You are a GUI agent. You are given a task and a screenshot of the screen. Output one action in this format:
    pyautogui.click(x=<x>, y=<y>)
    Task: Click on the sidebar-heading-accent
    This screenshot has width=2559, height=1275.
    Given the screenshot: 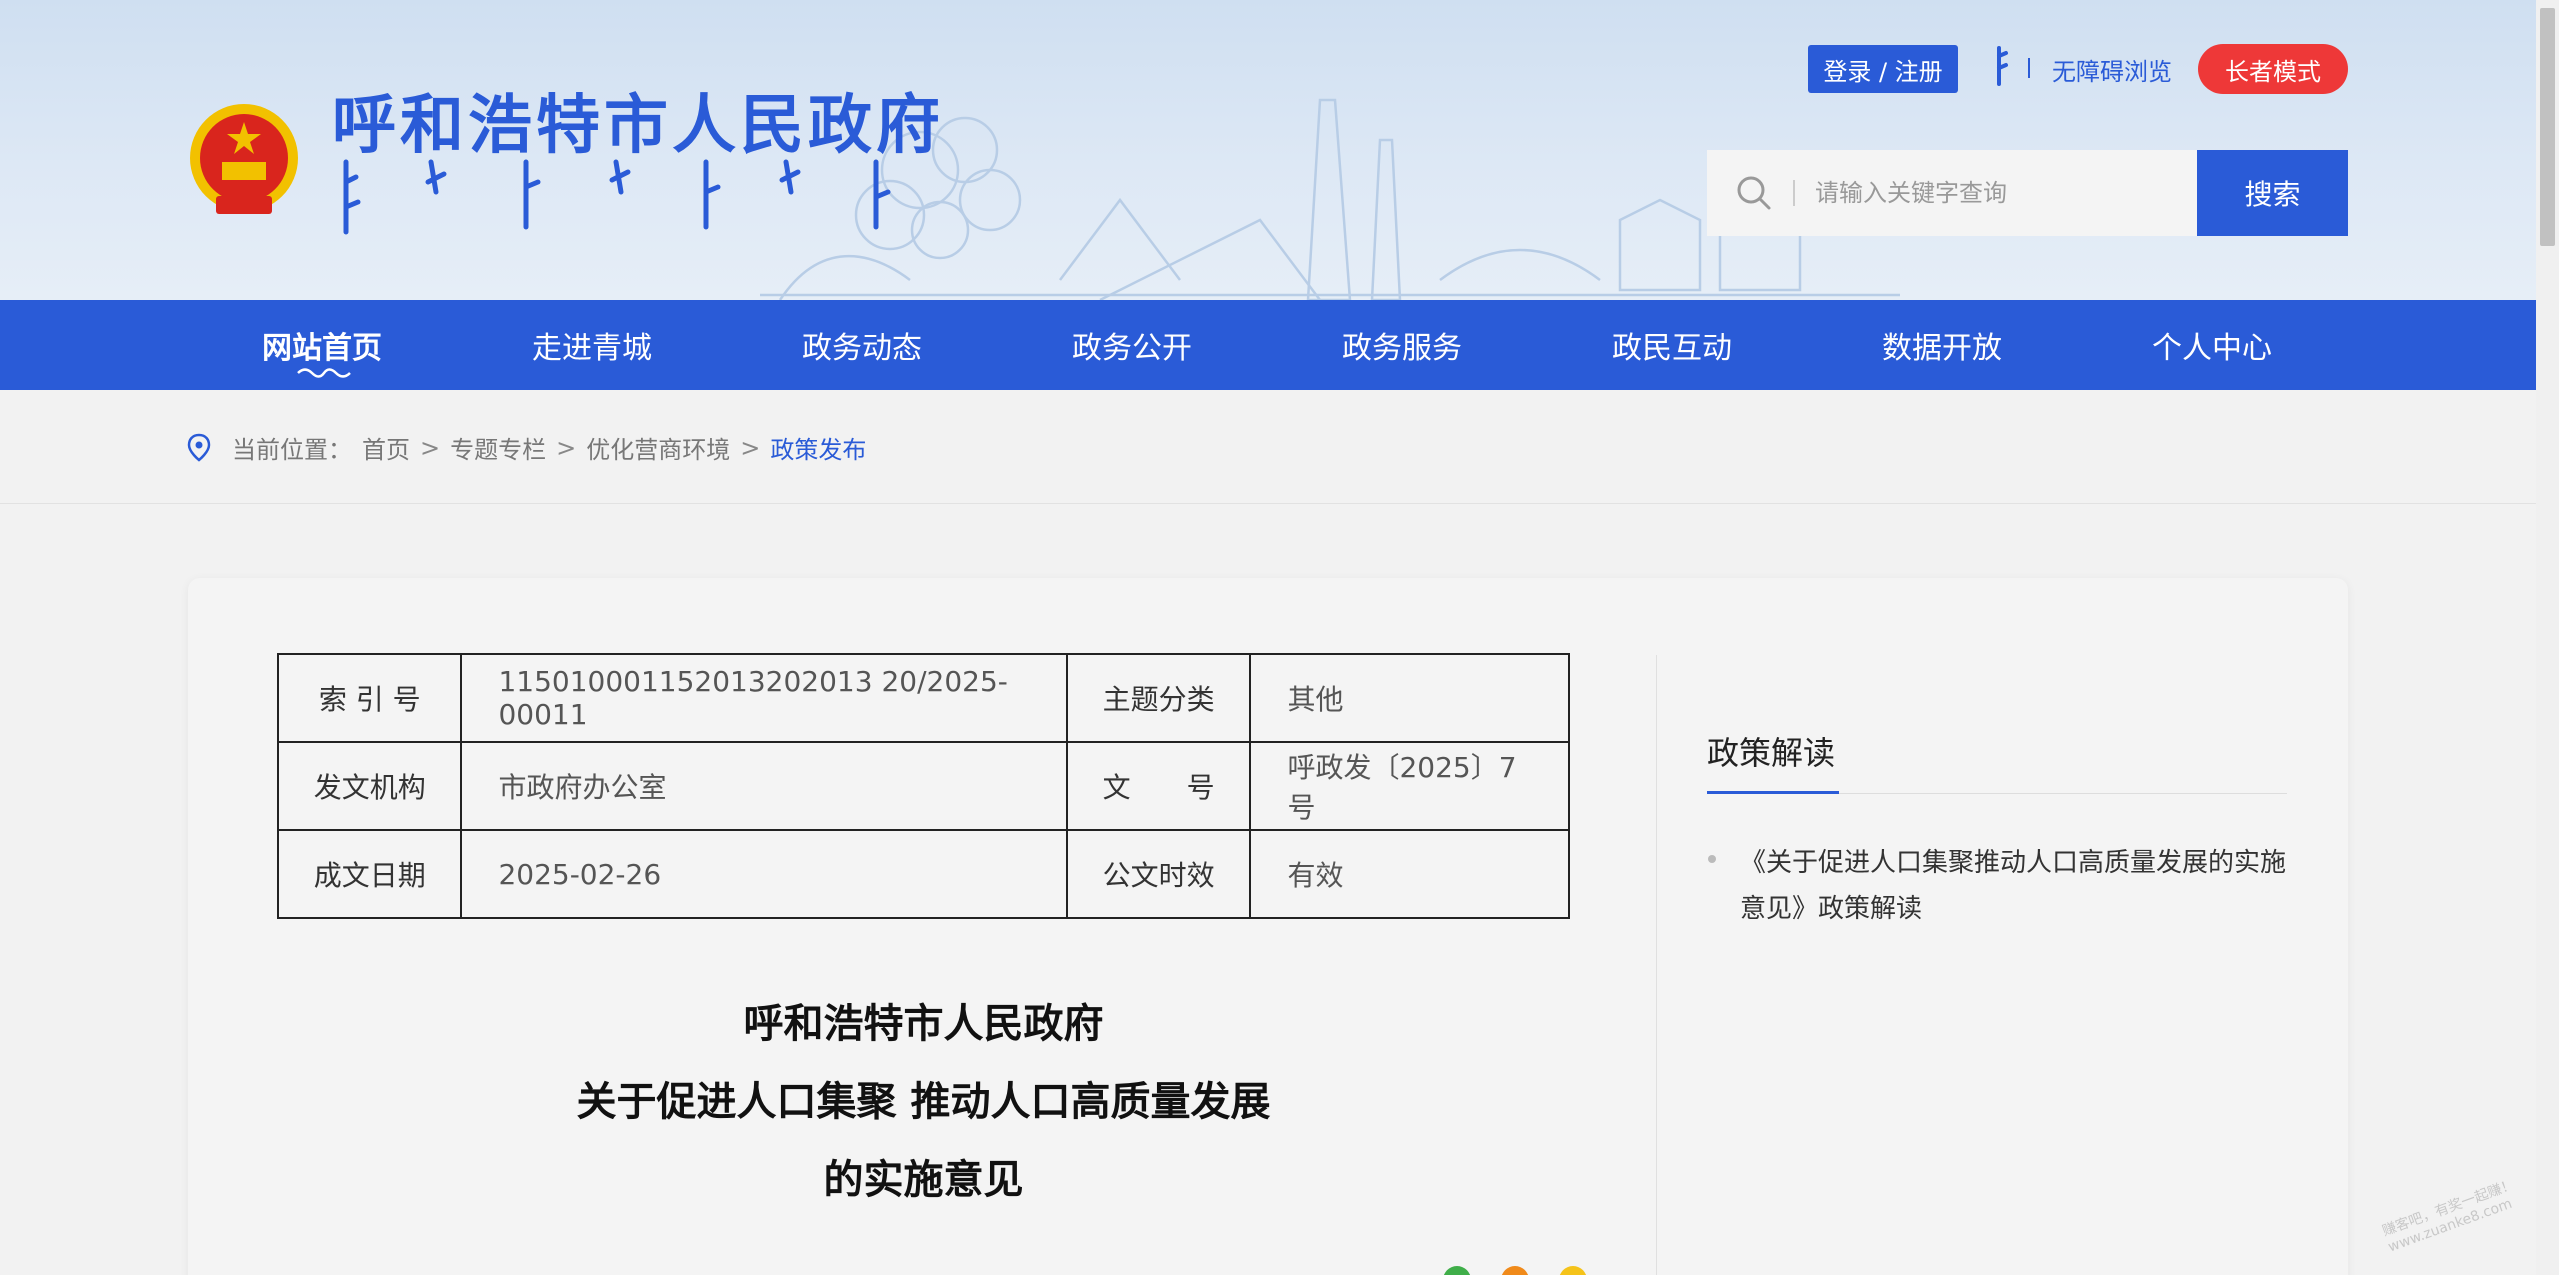 What is the action you would take?
    pyautogui.click(x=1773, y=792)
    